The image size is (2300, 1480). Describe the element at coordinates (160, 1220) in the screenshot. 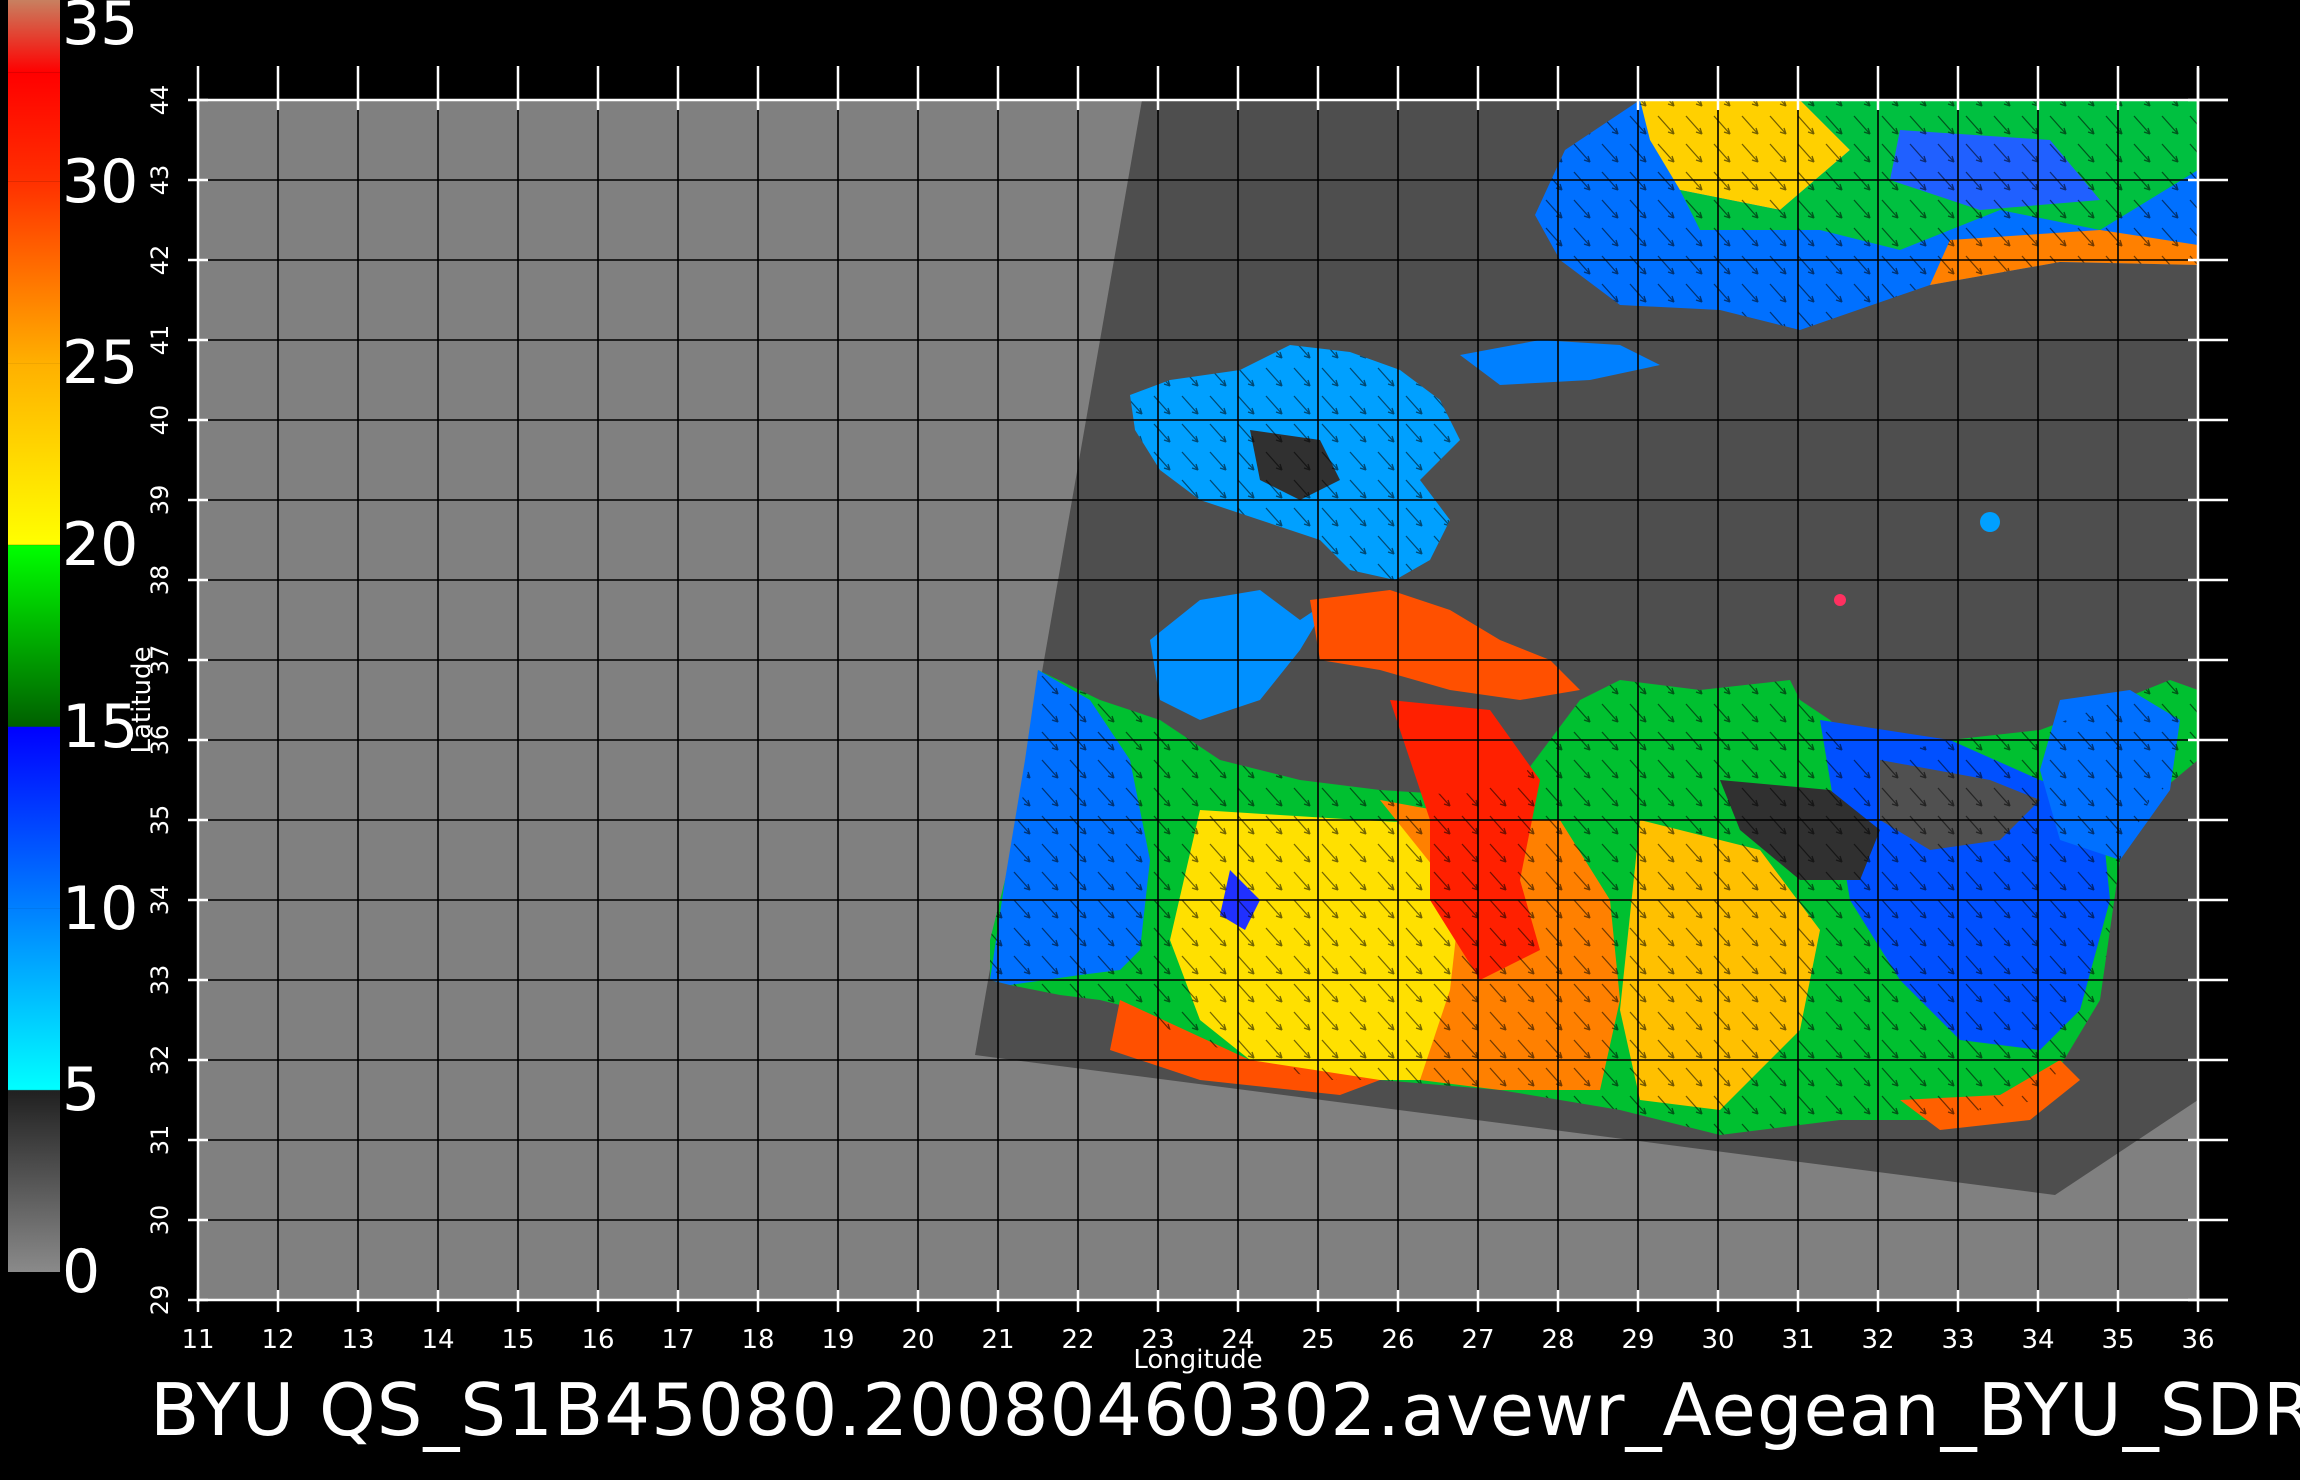

I see `lat-tick-label: 30` at that location.